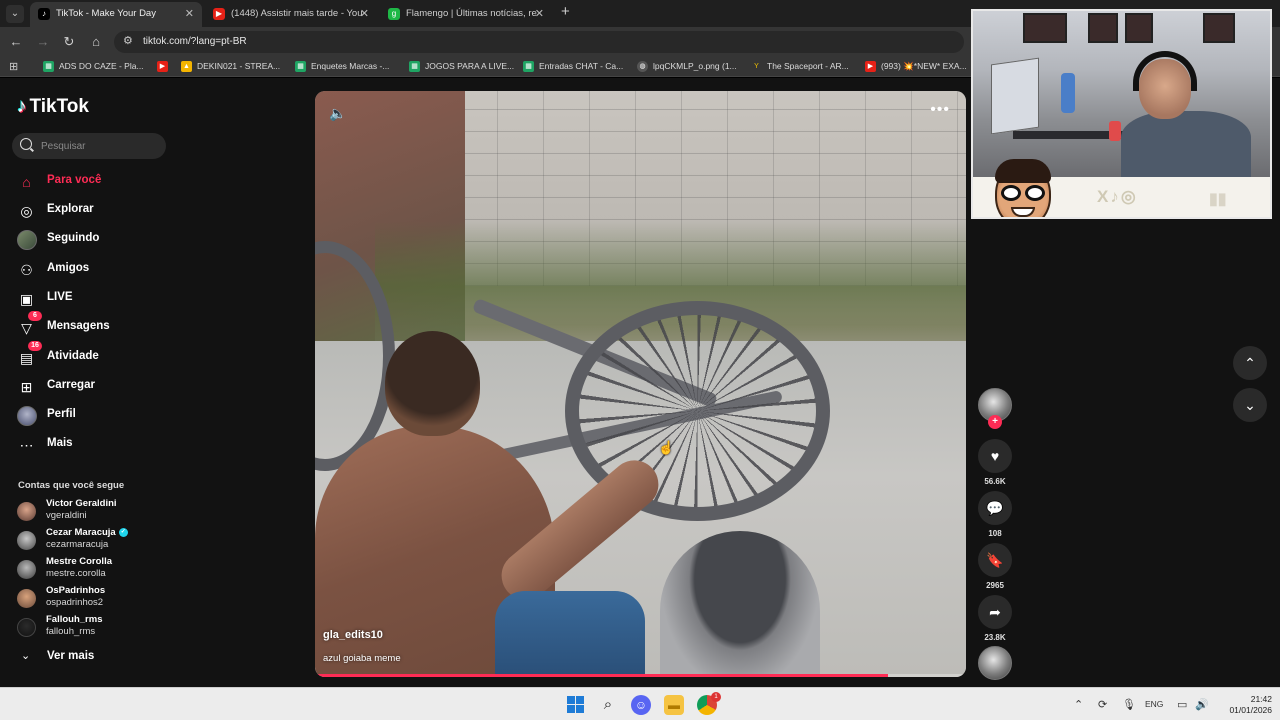 This screenshot has height=720, width=1280. What do you see at coordinates (1129, 196) in the screenshot?
I see `instagram-icon: ◎` at bounding box center [1129, 196].